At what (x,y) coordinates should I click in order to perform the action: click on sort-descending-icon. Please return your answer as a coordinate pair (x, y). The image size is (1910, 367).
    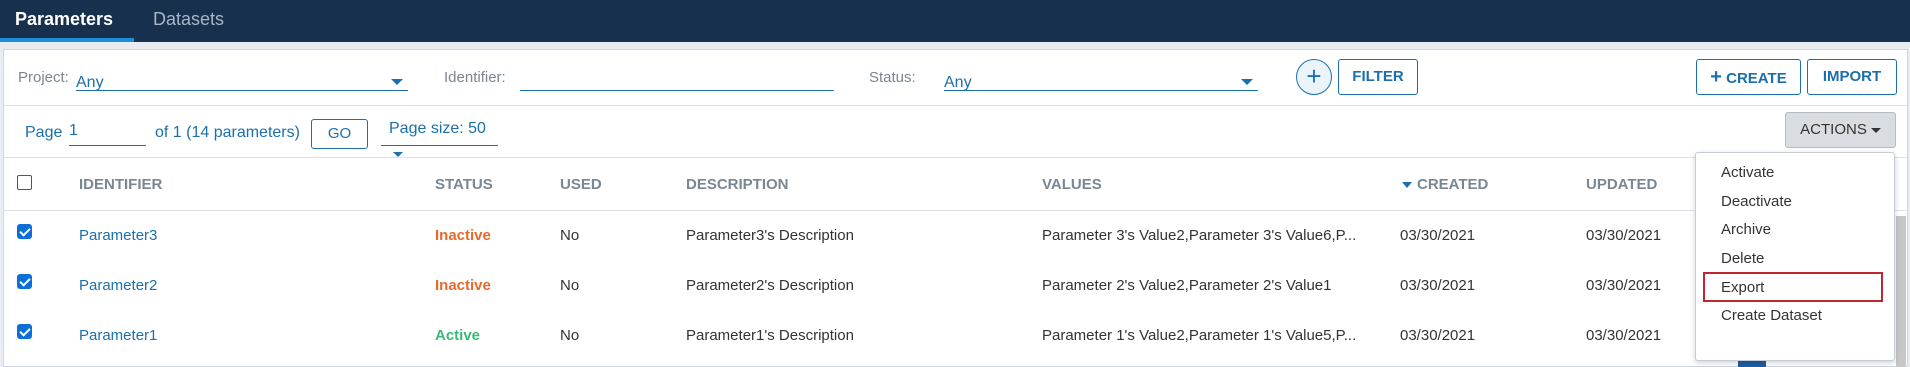
    Looking at the image, I should click on (1407, 185).